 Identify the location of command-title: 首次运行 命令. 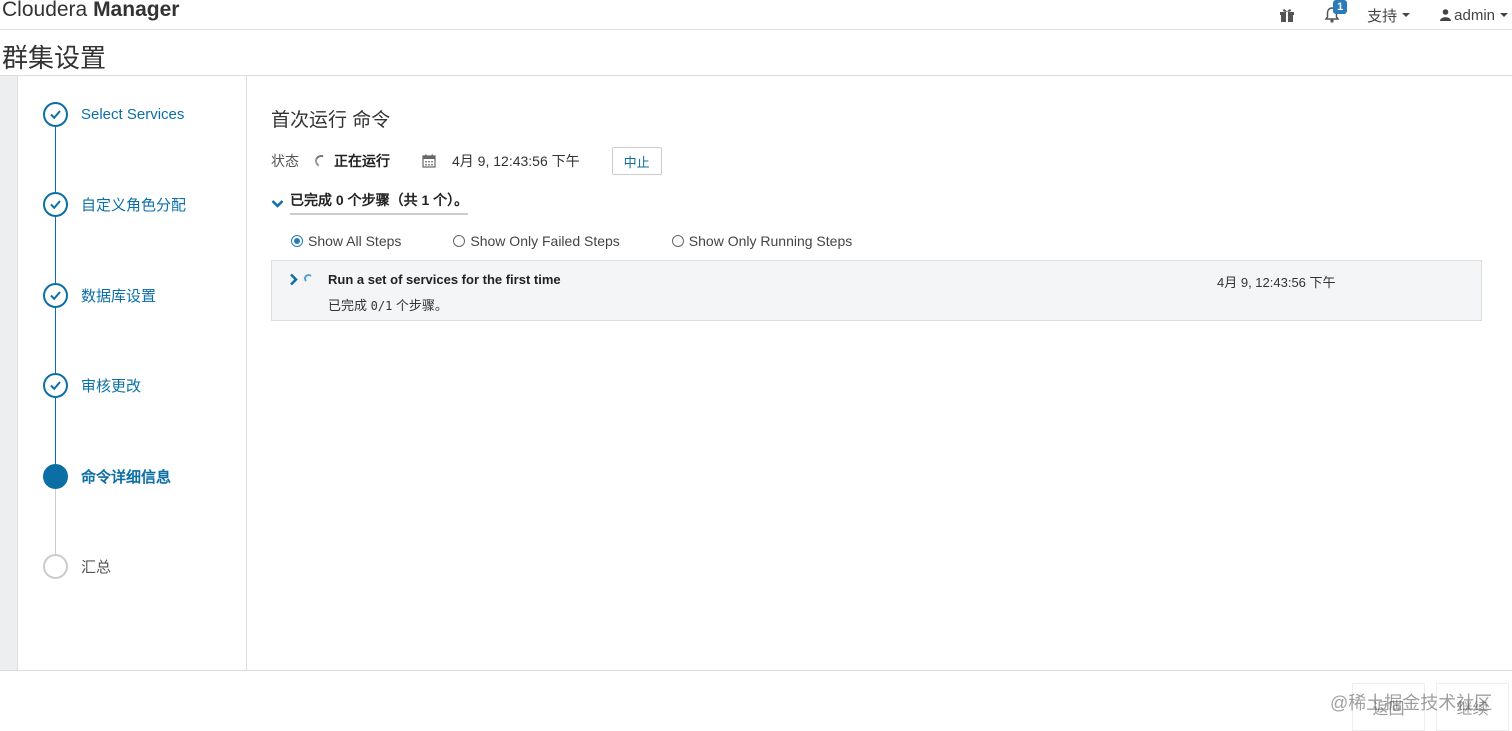
(331, 120).